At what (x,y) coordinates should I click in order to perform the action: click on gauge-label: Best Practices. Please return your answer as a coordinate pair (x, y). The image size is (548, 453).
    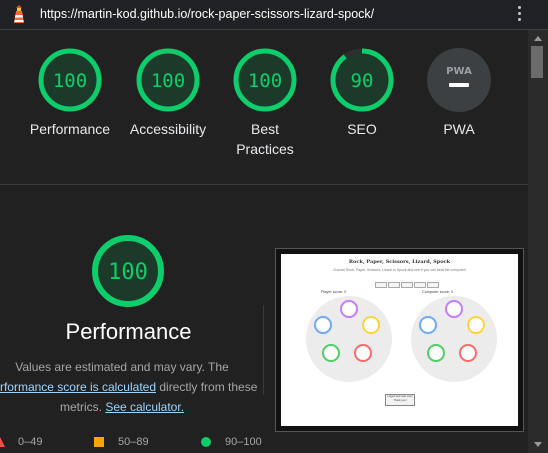
    Looking at the image, I should click on (265, 139).